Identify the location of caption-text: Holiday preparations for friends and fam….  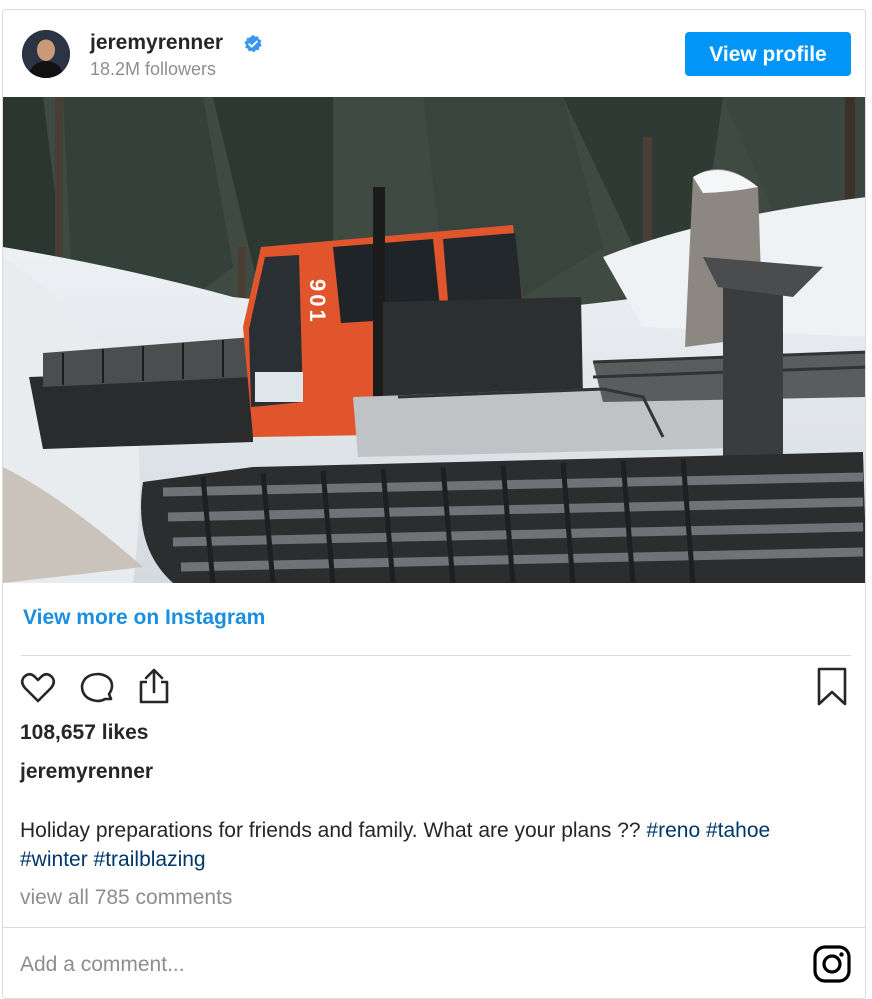
(333, 830).